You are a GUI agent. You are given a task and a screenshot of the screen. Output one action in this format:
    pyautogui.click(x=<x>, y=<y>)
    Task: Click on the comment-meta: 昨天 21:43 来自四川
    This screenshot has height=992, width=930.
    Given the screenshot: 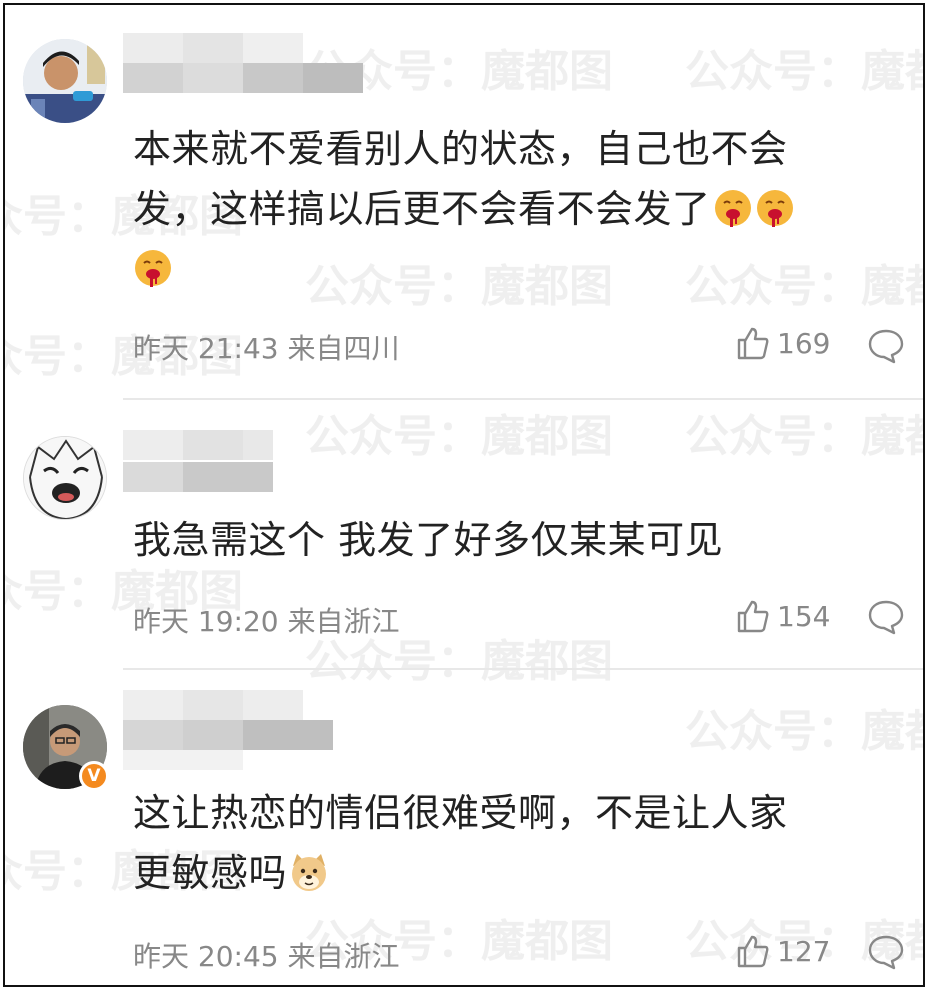 What is the action you would take?
    pyautogui.click(x=266, y=347)
    